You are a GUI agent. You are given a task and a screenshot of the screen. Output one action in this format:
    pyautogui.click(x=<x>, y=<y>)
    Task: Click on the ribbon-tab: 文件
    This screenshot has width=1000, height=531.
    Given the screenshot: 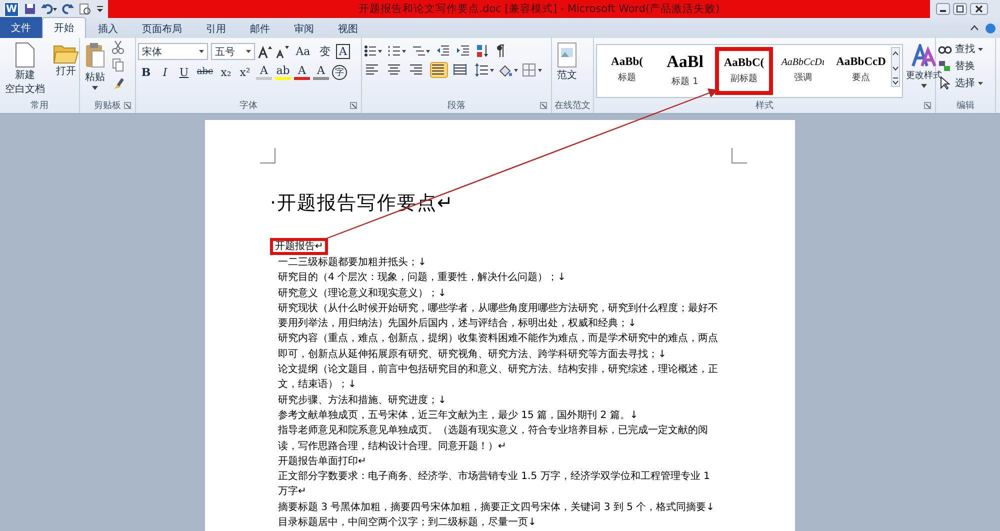 What is the action you would take?
    pyautogui.click(x=21, y=27)
    